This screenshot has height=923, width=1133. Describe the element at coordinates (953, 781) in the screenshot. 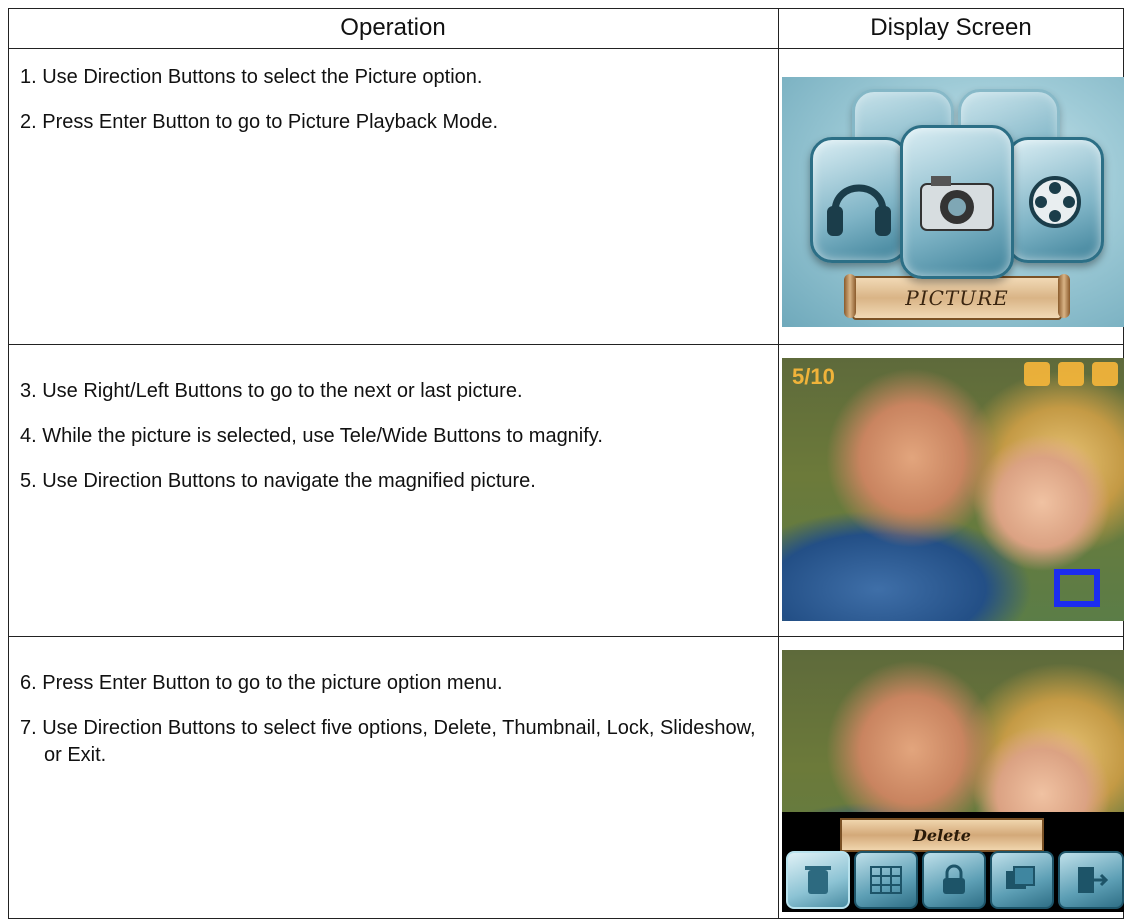

I see `picture-option-menu-screen: Delete` at that location.